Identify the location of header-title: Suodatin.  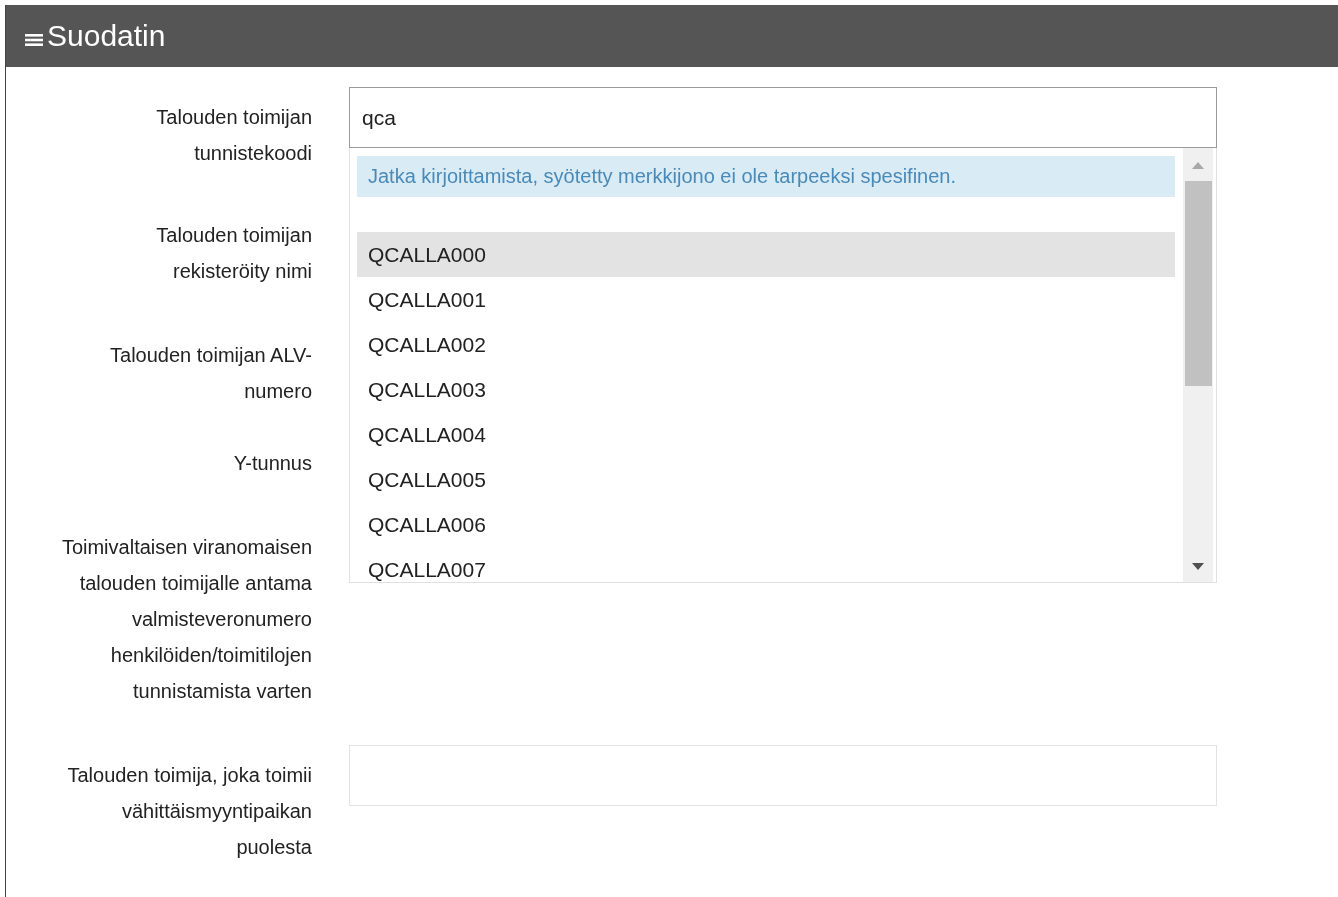
(106, 36).